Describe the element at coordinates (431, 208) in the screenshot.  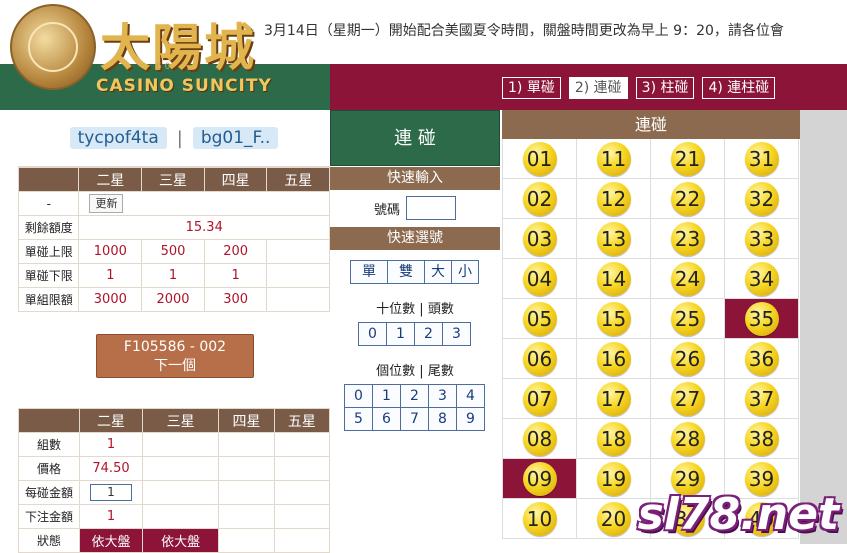
I see `number-input` at that location.